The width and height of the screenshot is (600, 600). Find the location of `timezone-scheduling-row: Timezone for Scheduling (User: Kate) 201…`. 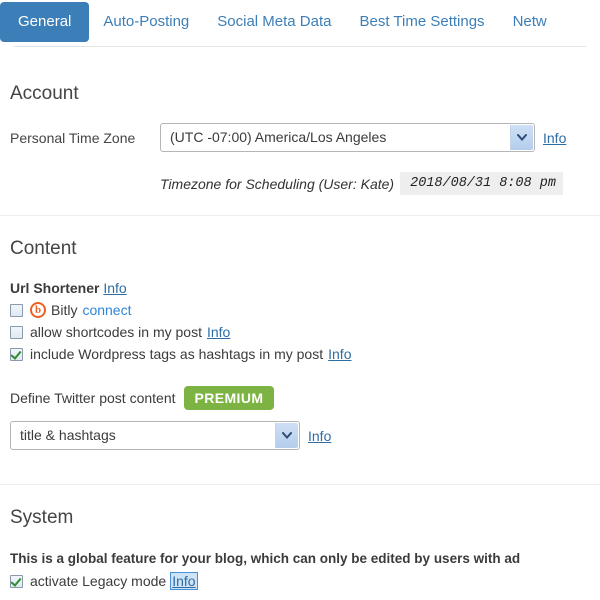

timezone-scheduling-row: Timezone for Scheduling (User: Kate) 201… is located at coordinates (305, 183).